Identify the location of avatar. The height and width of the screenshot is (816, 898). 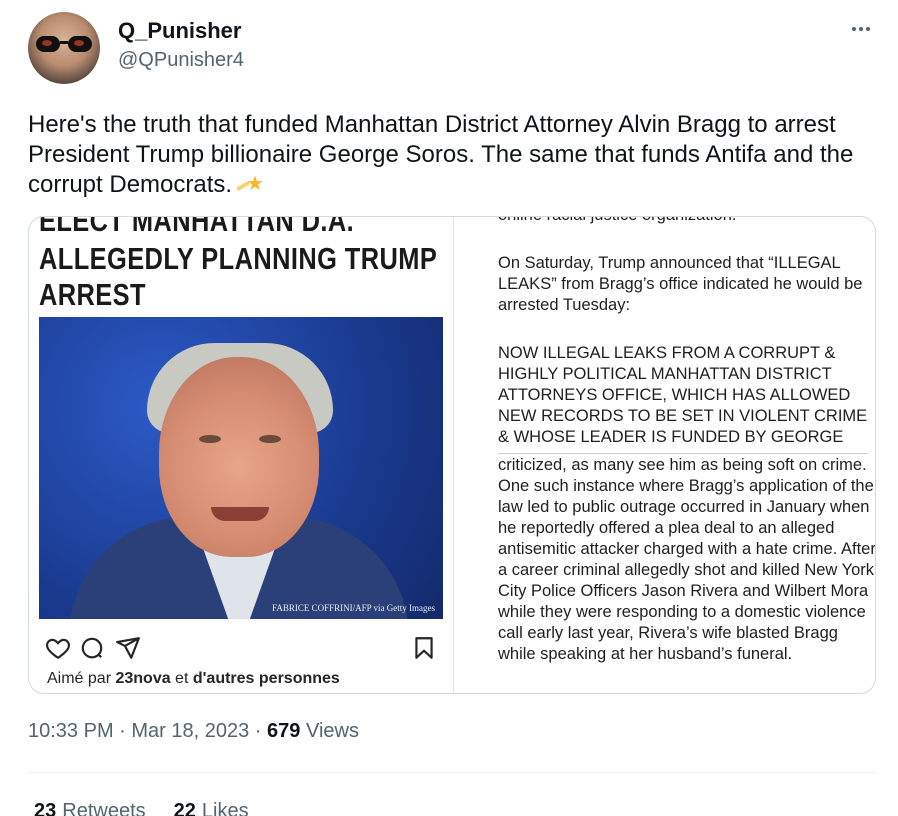
(64, 48).